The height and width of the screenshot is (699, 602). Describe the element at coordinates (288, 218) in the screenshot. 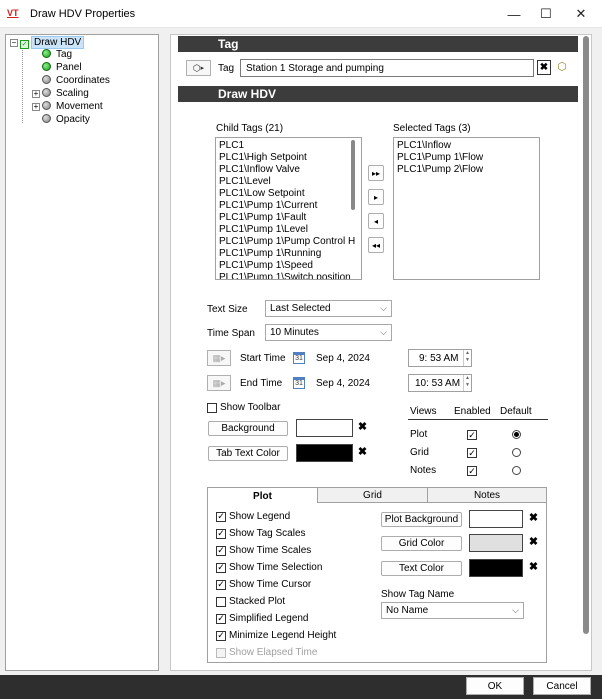

I see `list-item: PLC1\Pump 1\Fault` at that location.